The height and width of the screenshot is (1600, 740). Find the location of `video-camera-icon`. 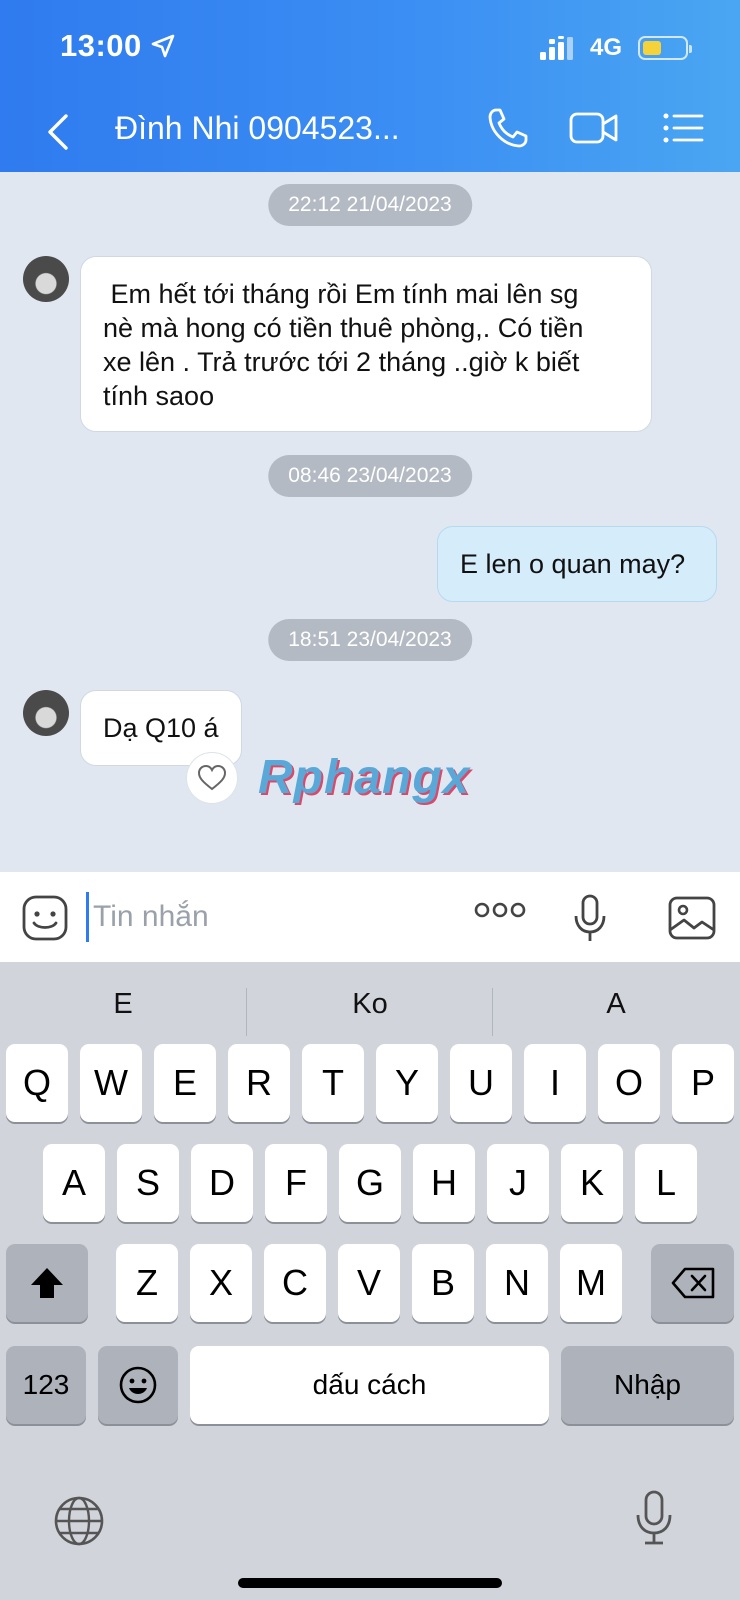

video-camera-icon is located at coordinates (593, 128).